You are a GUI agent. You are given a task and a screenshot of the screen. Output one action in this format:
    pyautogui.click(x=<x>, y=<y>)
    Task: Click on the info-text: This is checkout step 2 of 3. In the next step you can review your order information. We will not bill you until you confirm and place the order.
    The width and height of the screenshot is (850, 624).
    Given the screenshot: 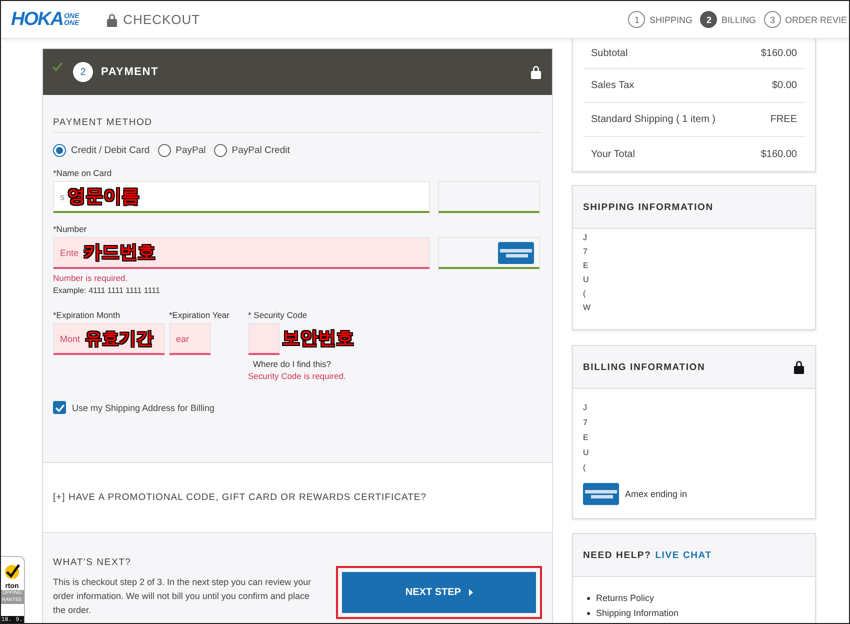 What is the action you would take?
    pyautogui.click(x=182, y=596)
    